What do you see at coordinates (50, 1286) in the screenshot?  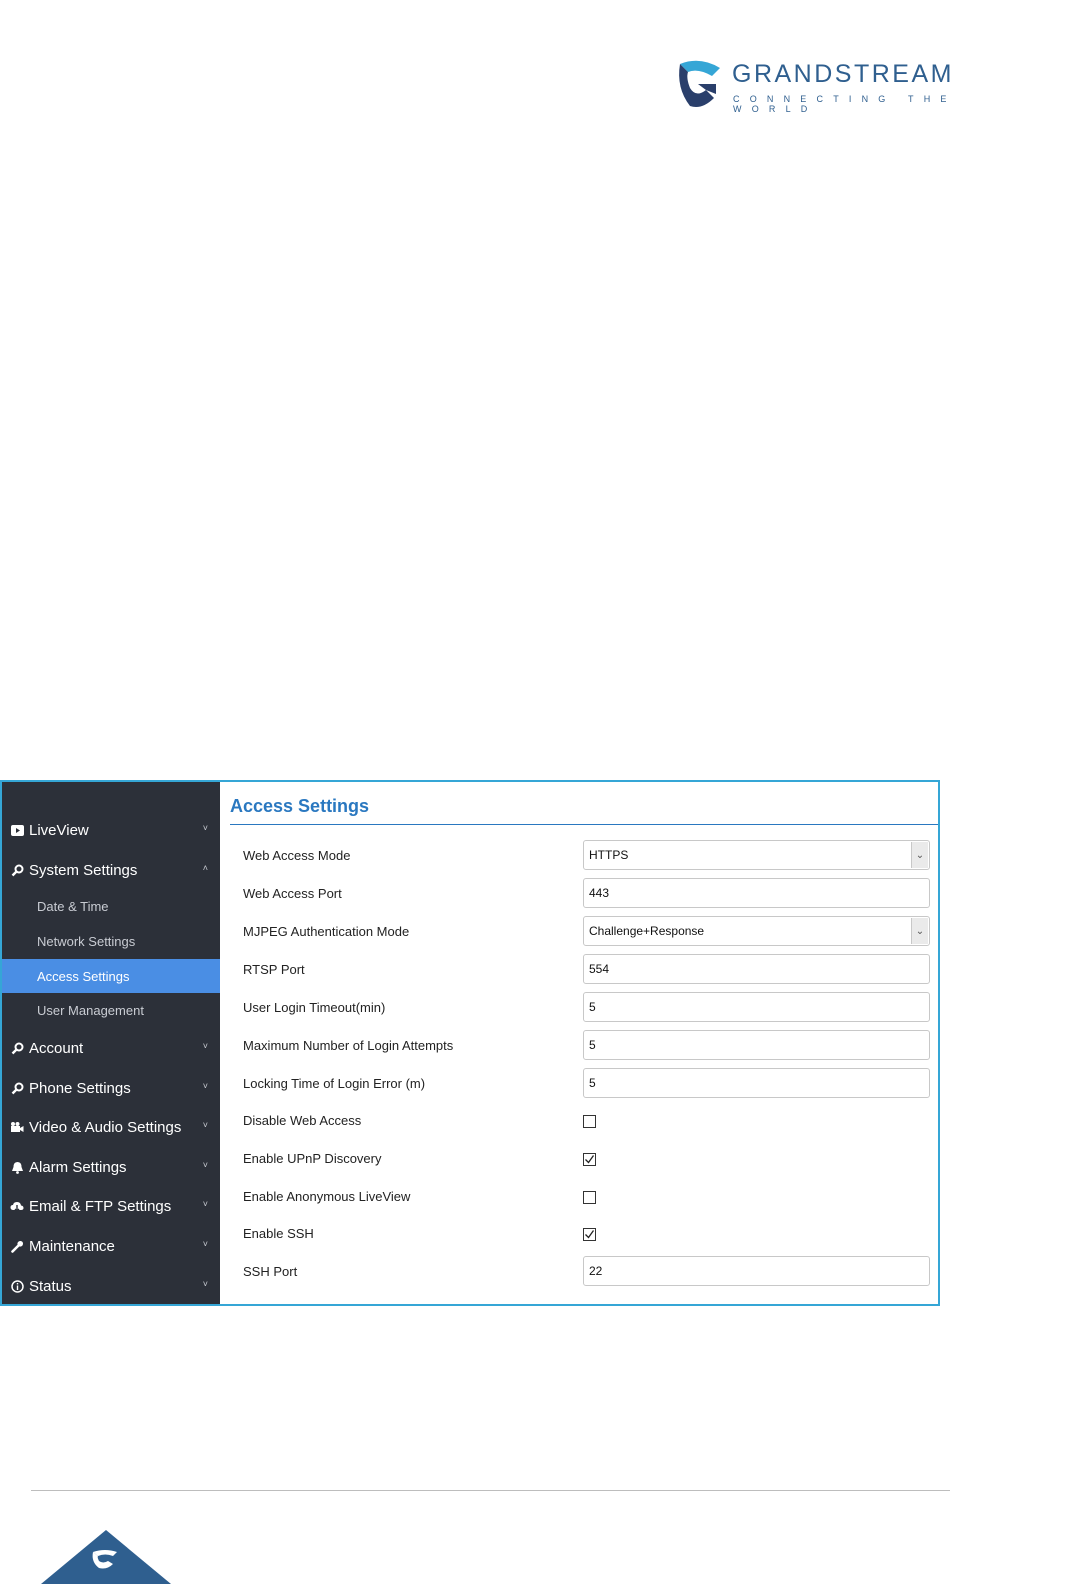 I see `sidebar-item-label: Status` at bounding box center [50, 1286].